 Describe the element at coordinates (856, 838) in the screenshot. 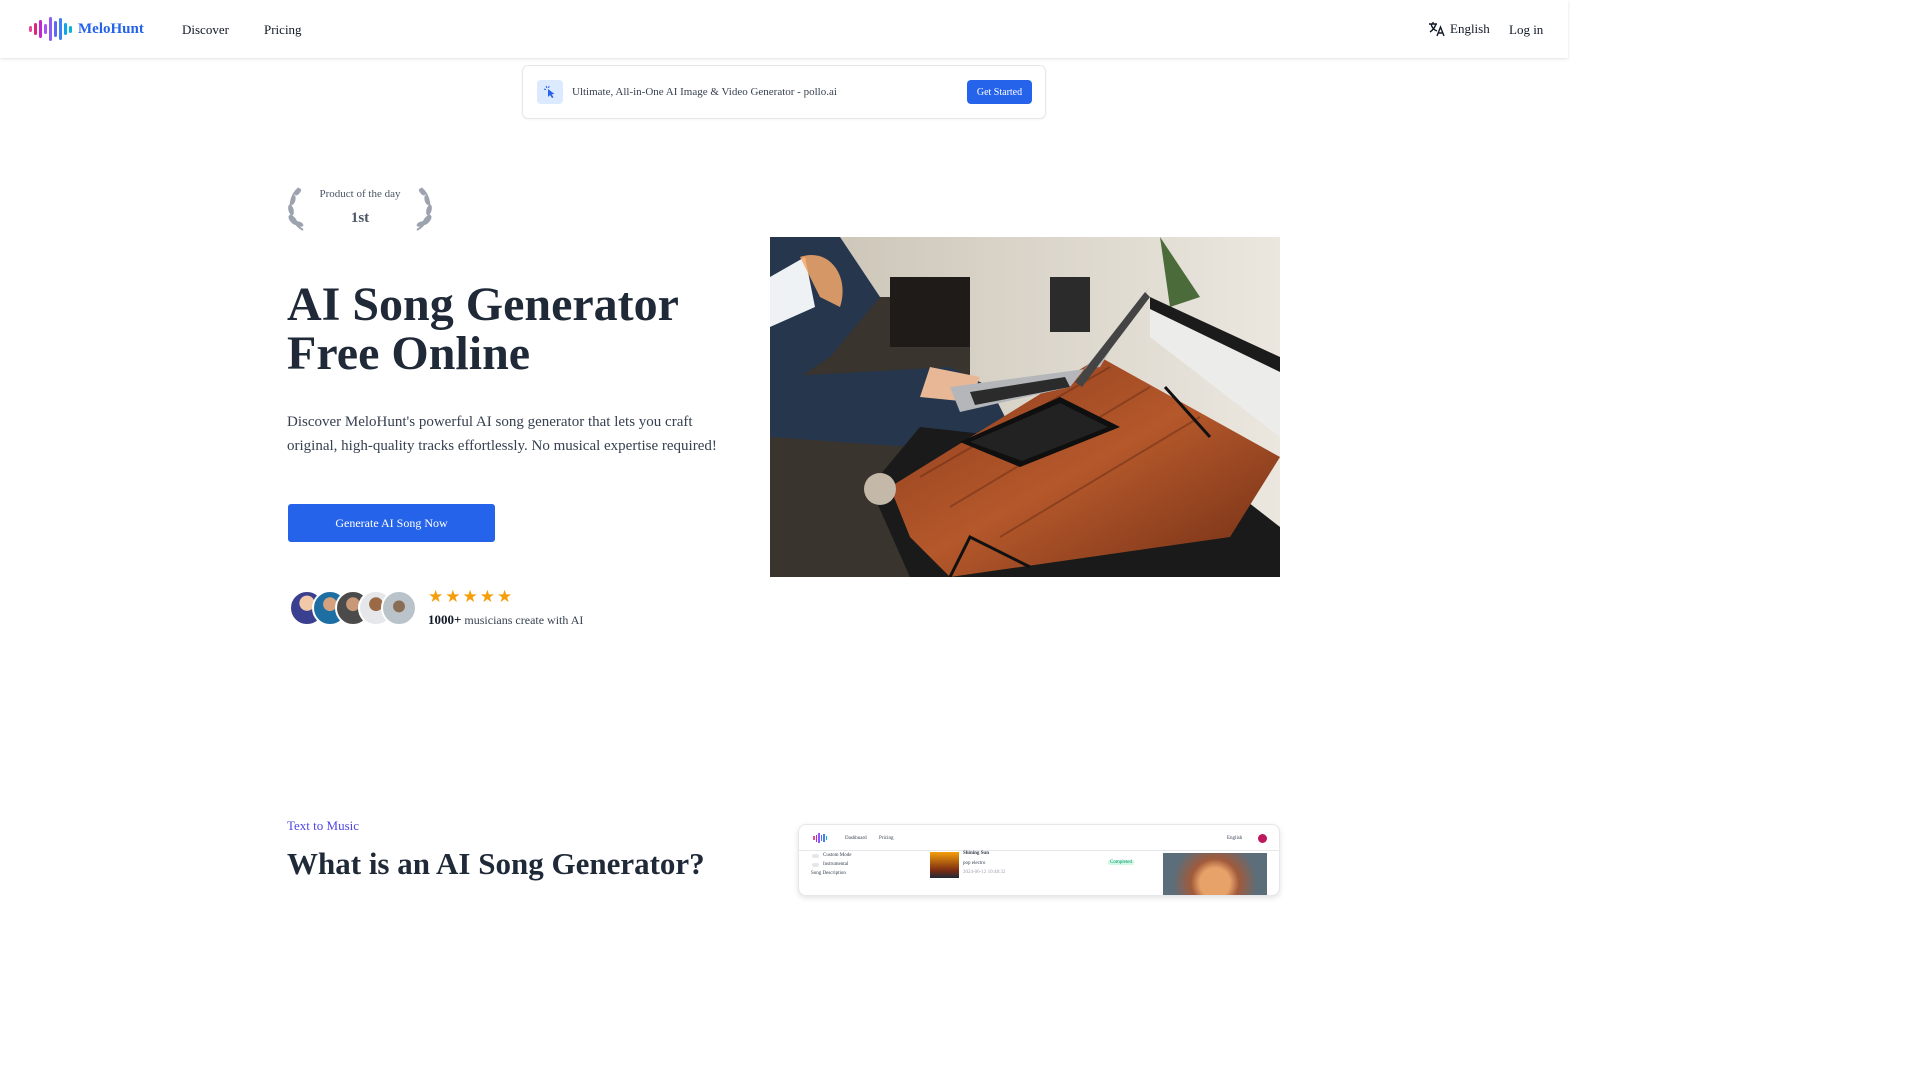

I see `preview-nav-dashboard: Dashboard` at that location.